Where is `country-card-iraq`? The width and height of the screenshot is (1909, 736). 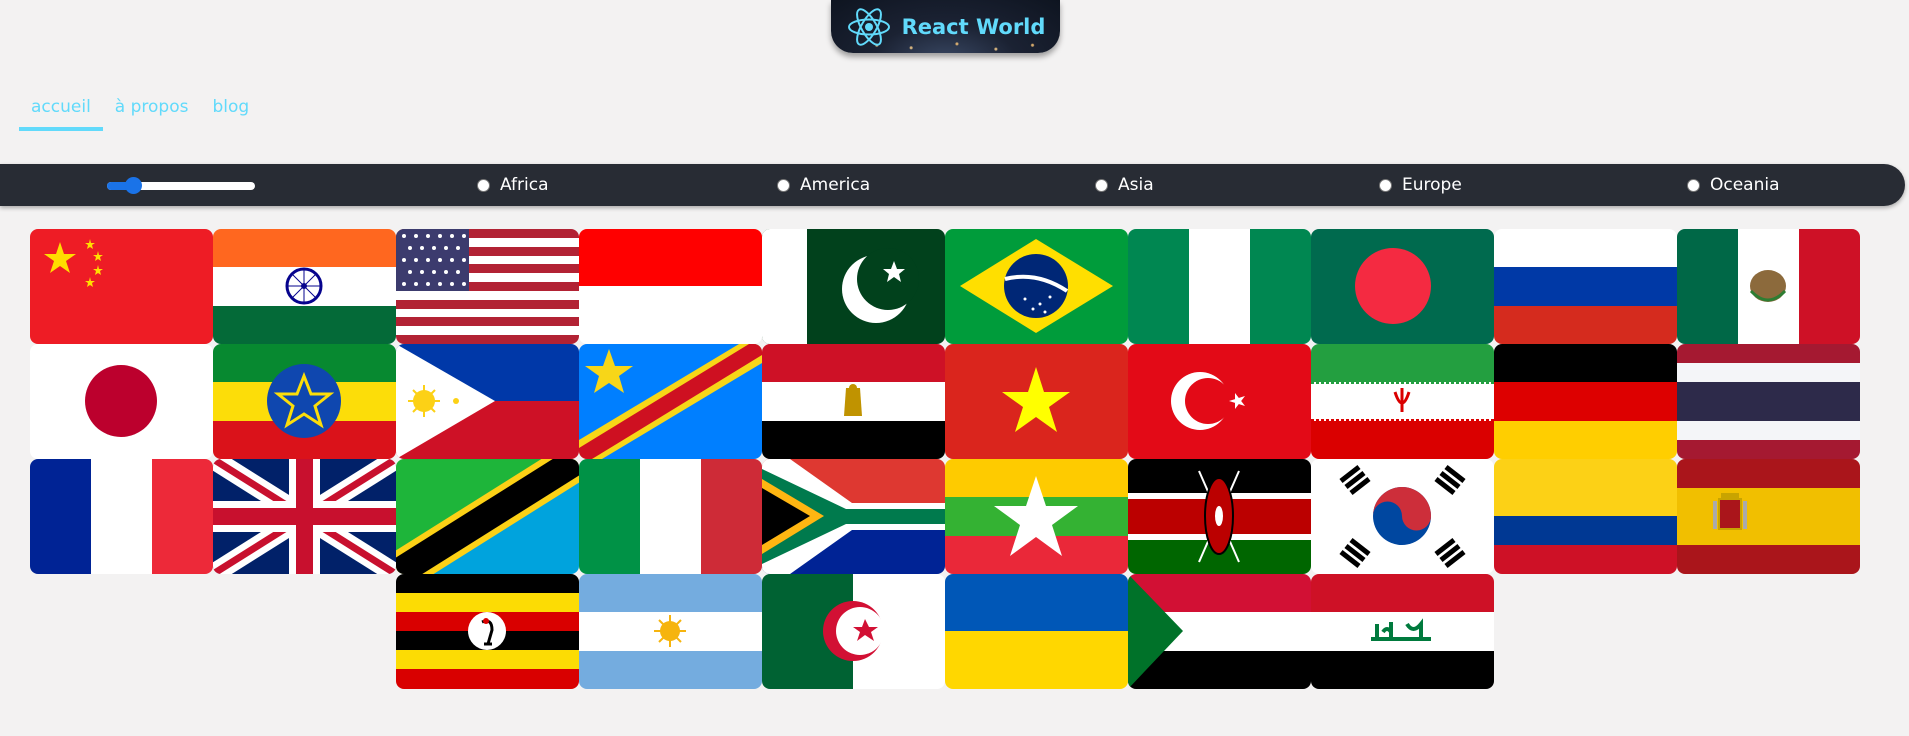 country-card-iraq is located at coordinates (1402, 631).